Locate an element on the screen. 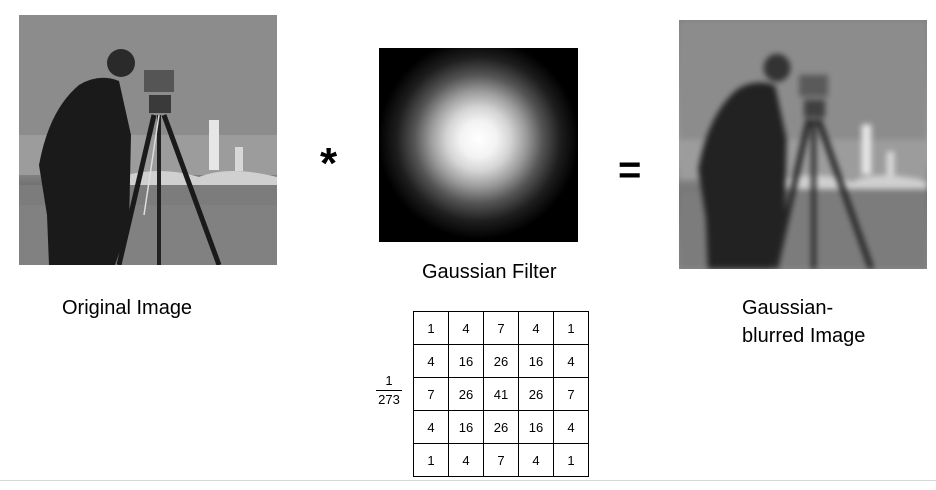 This screenshot has width=936, height=490. fraction-denominator: 273 is located at coordinates (389, 399).